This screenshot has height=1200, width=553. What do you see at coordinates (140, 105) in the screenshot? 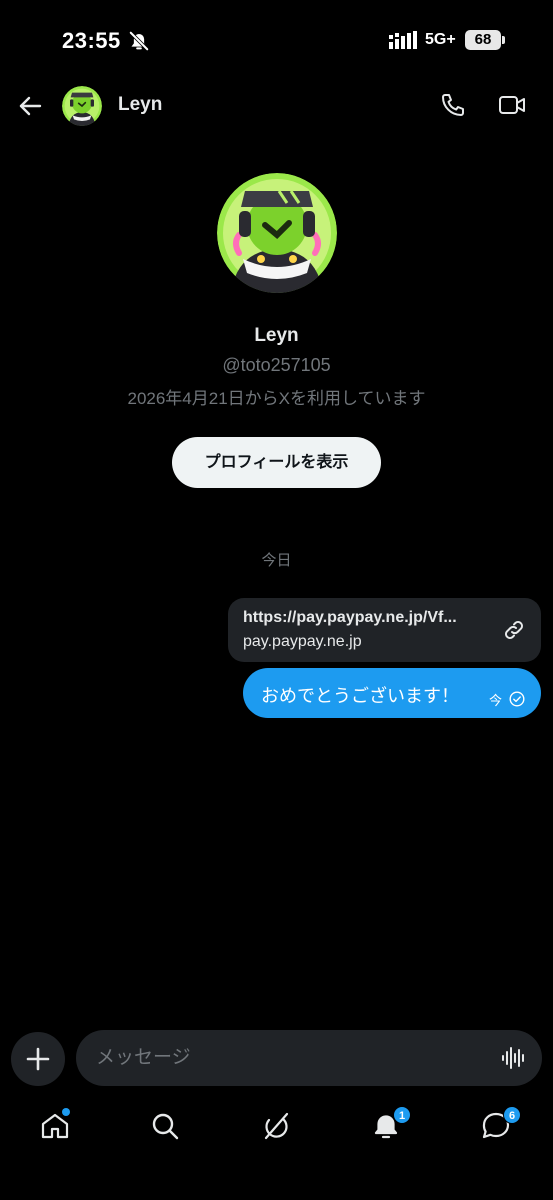
I see `conversation-title: Leyn` at bounding box center [140, 105].